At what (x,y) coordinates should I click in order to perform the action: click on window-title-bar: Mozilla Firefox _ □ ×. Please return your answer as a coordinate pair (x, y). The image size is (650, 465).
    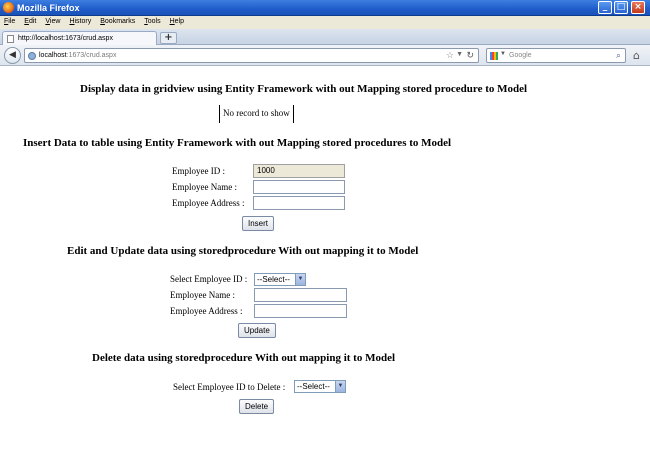
    Looking at the image, I should click on (325, 8).